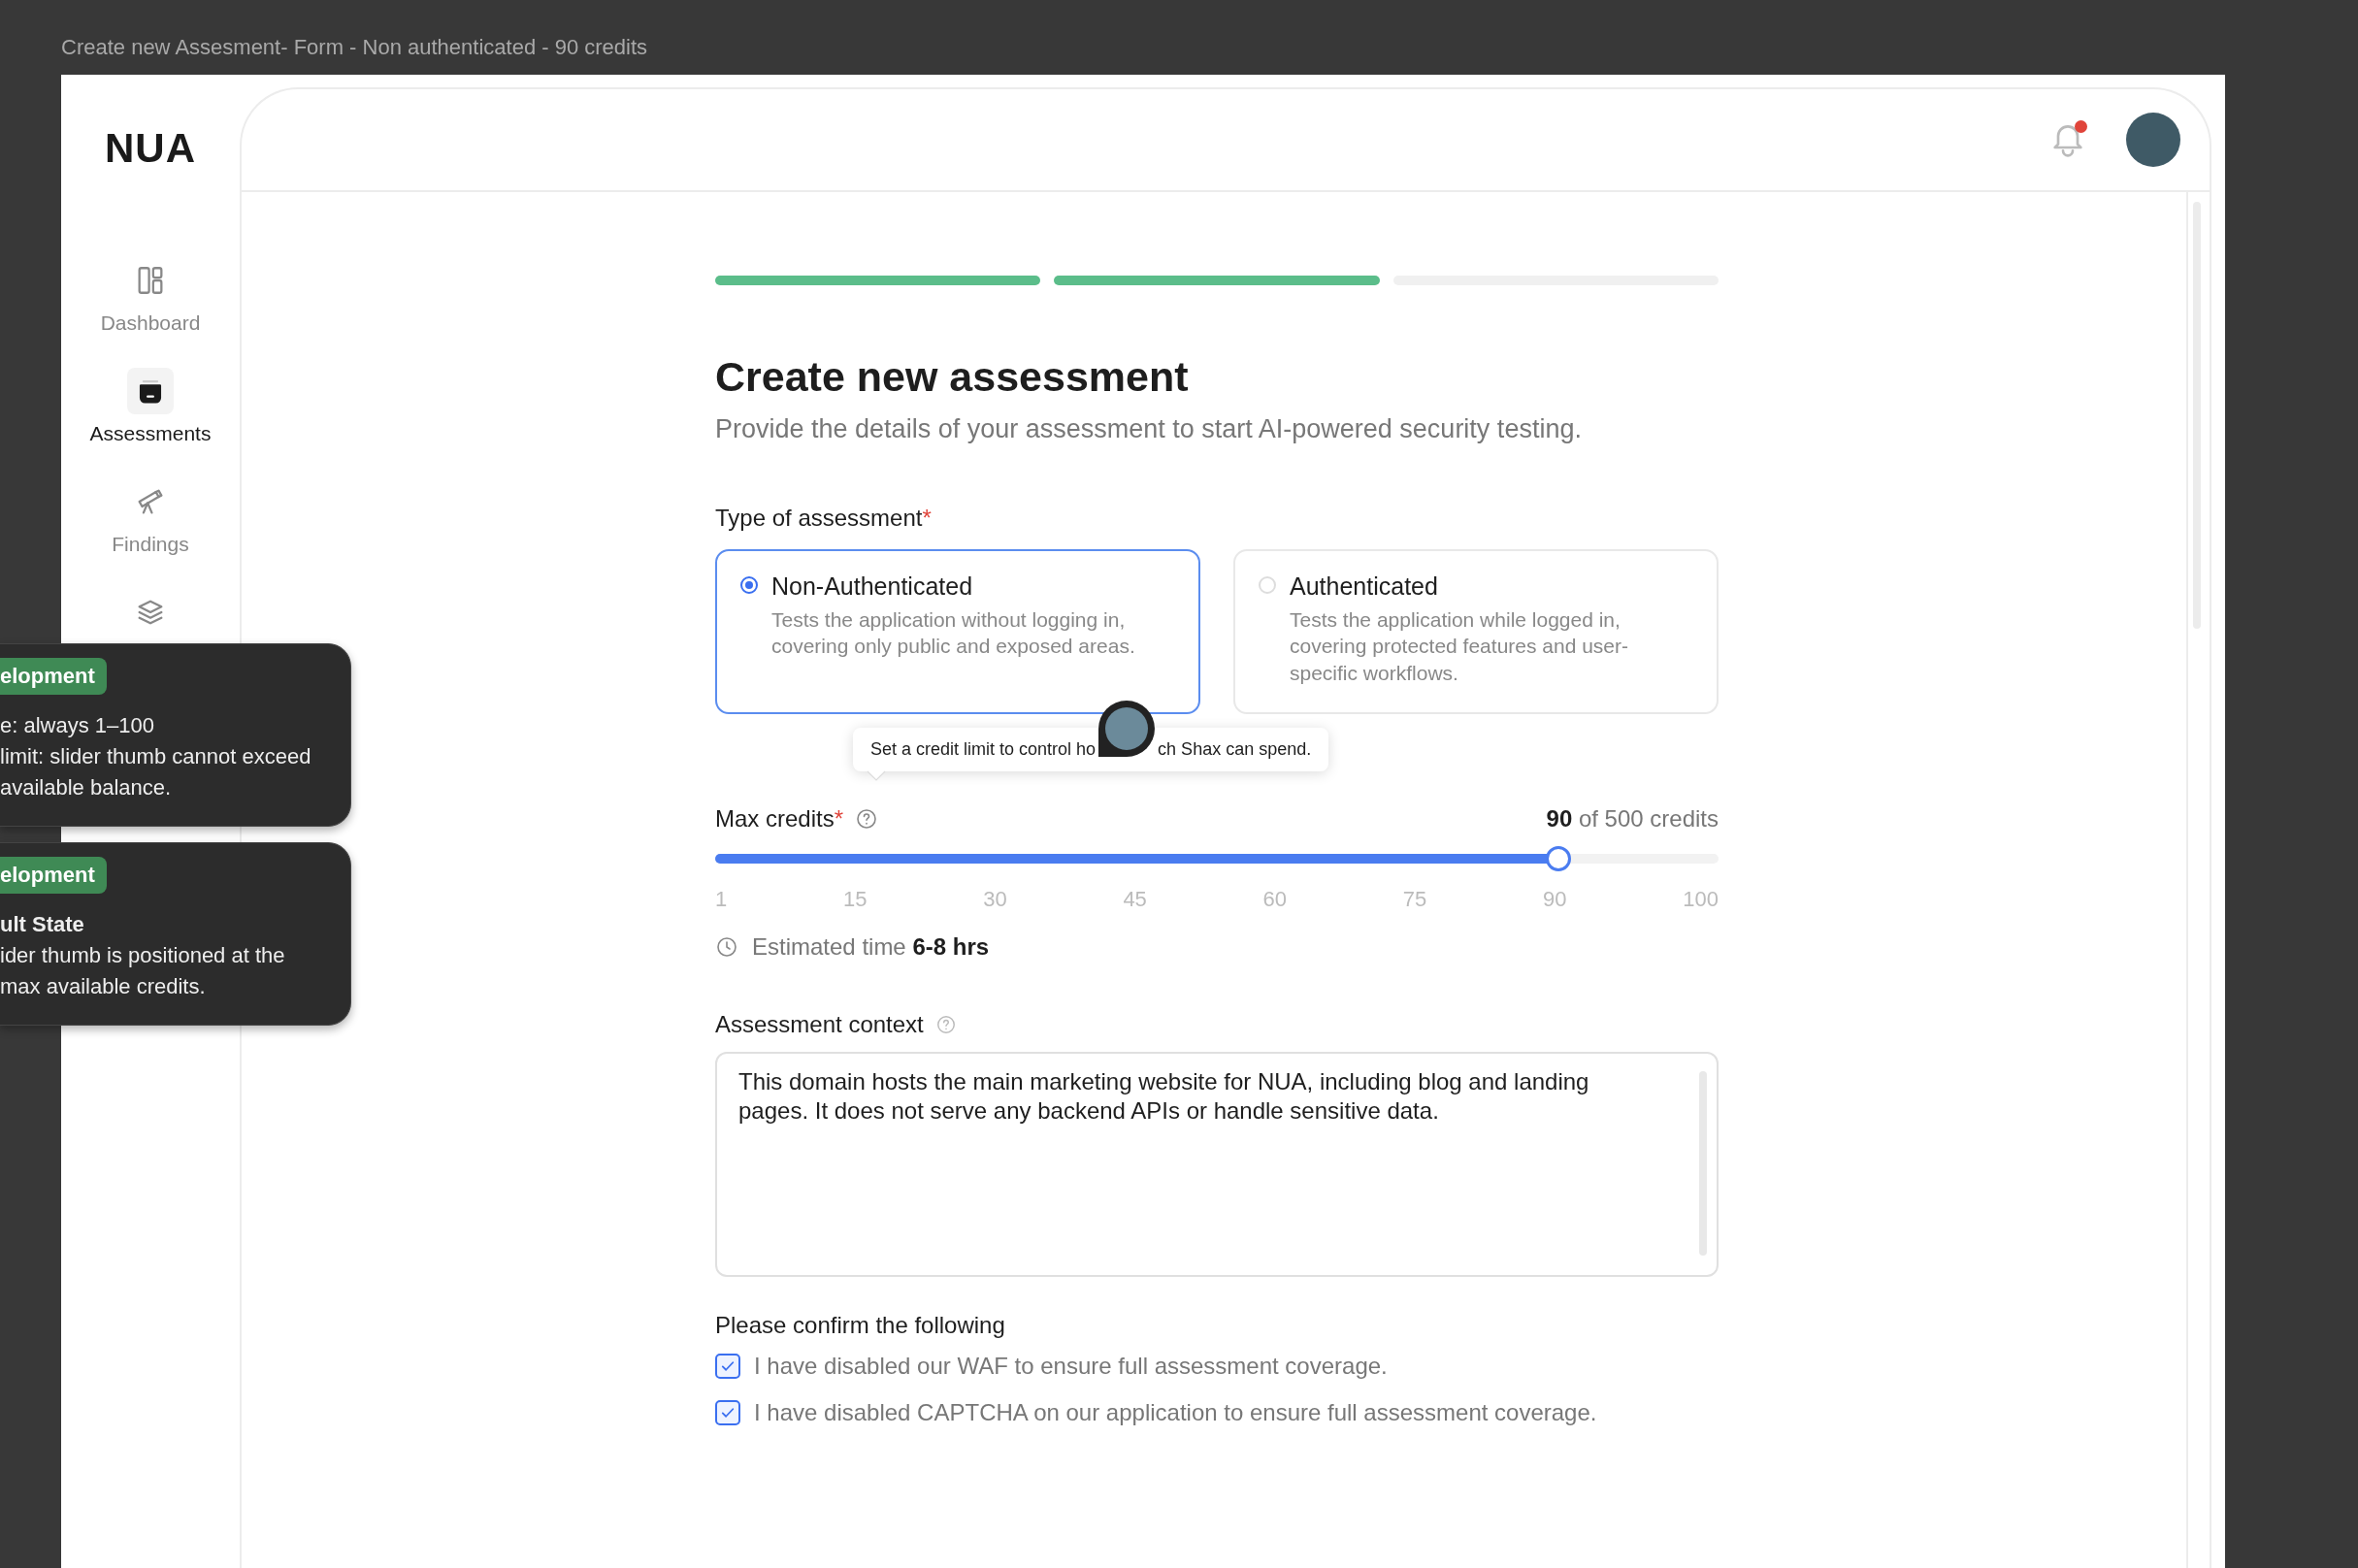  Describe the element at coordinates (77, 725) in the screenshot. I see `annotation-text: e: always 1–100` at that location.